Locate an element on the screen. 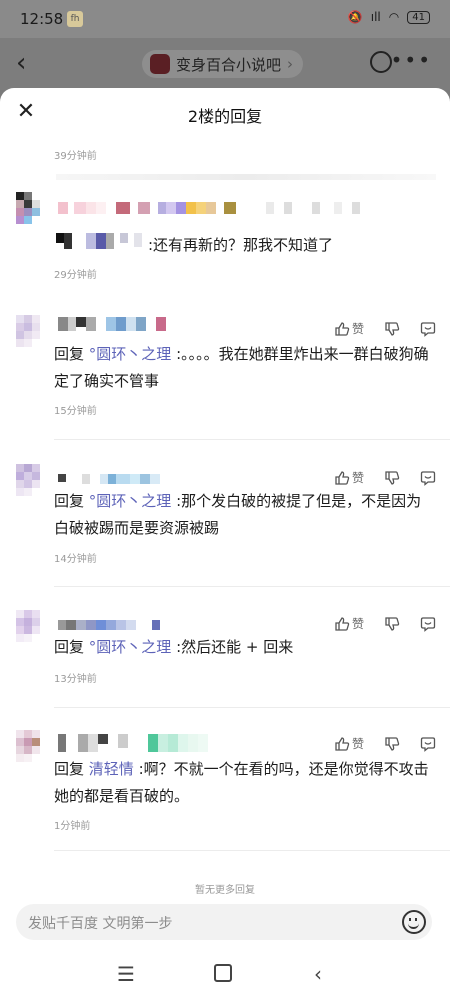 This screenshot has height=1000, width=450. forum-chip: 变身百合小说吧 › is located at coordinates (223, 64).